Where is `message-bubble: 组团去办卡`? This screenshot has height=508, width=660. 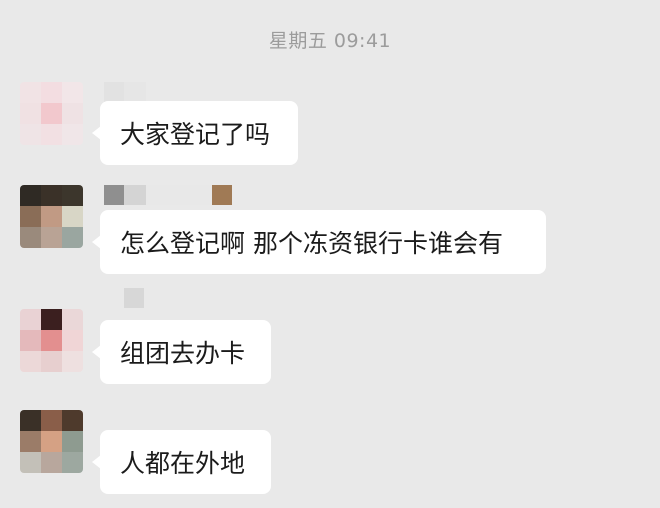
message-bubble: 组团去办卡 is located at coordinates (181, 352).